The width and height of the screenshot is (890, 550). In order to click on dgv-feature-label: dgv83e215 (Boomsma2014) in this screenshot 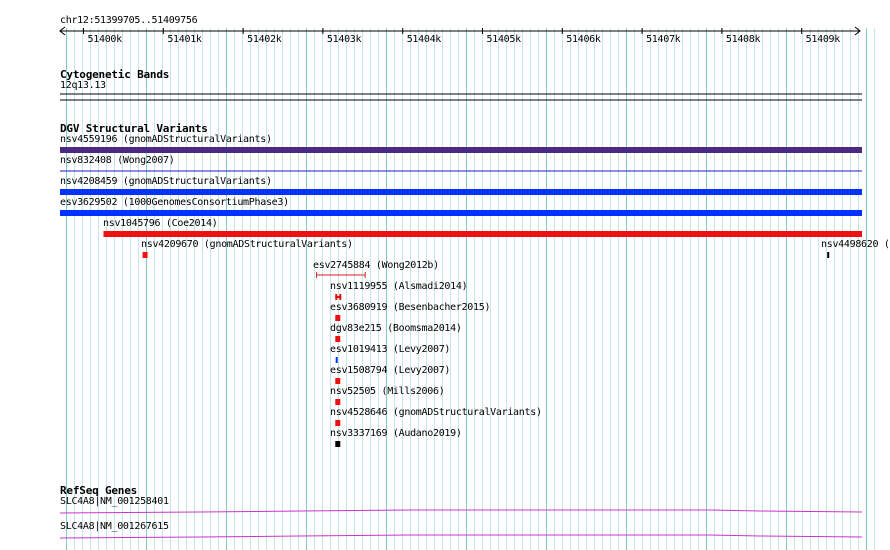, I will do `click(396, 329)`.